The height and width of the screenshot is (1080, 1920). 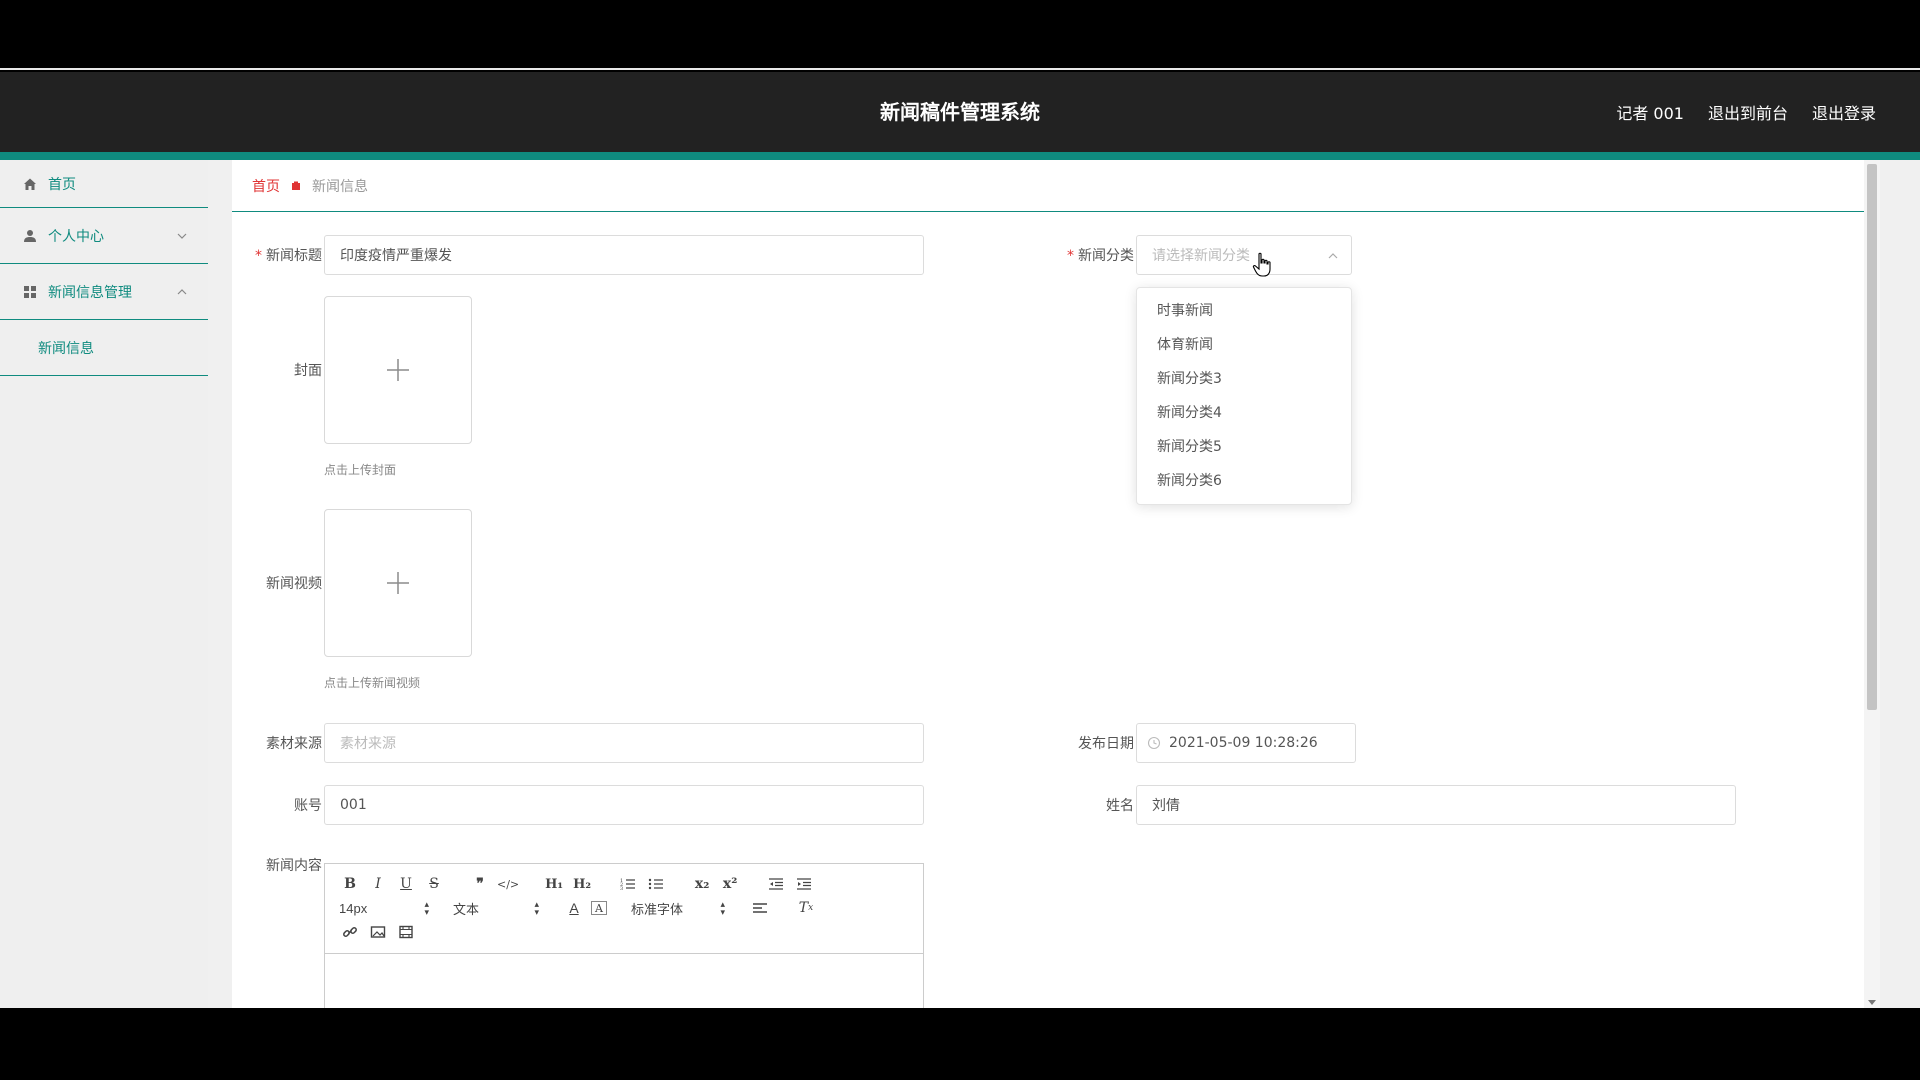 I want to click on category-option: 新闻分类4, so click(x=1244, y=413).